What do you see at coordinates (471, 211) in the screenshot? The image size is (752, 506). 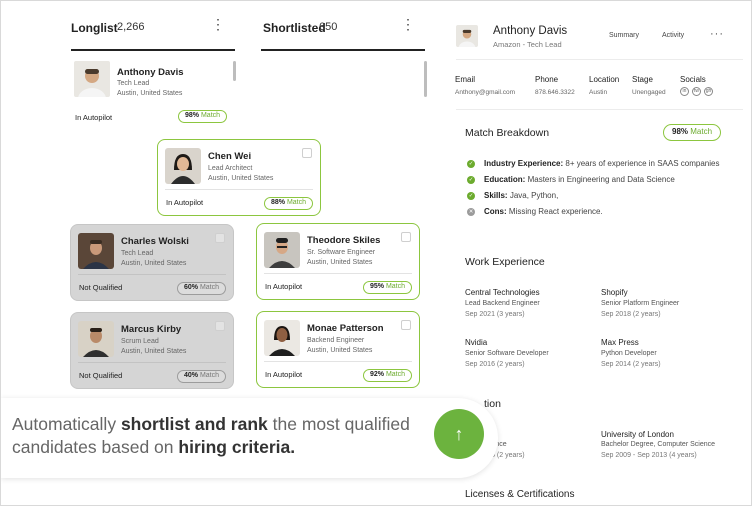 I see `cross-icon: ✕` at bounding box center [471, 211].